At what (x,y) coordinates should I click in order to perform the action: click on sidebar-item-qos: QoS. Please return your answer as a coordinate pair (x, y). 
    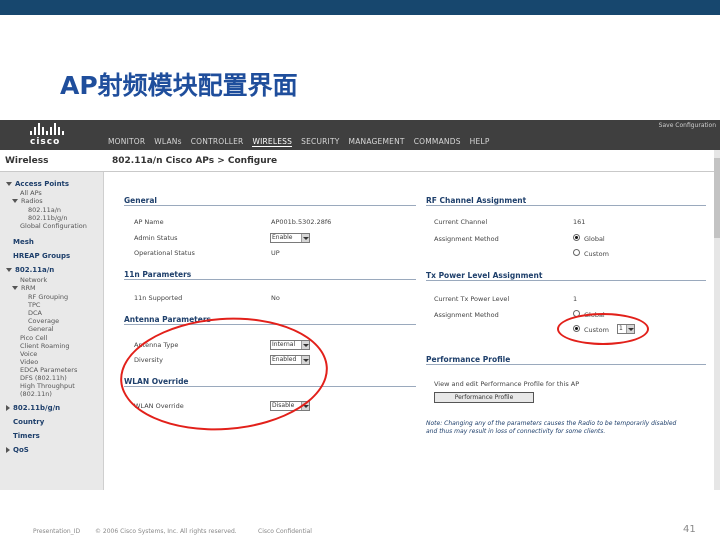
    Looking at the image, I should click on (17, 450).